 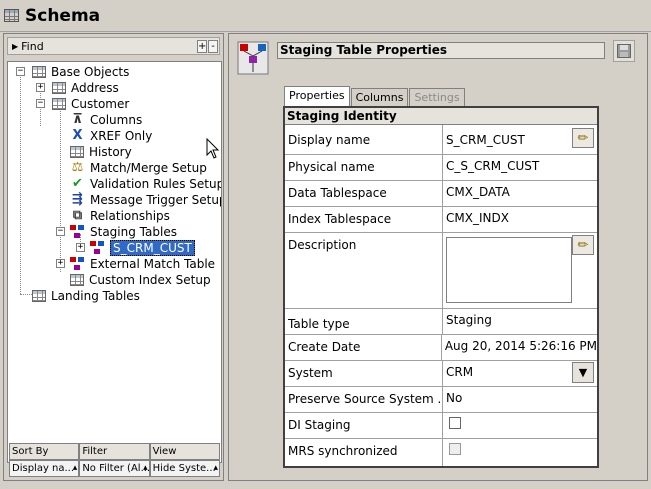 I want to click on window-title: Schema, so click(x=63, y=15).